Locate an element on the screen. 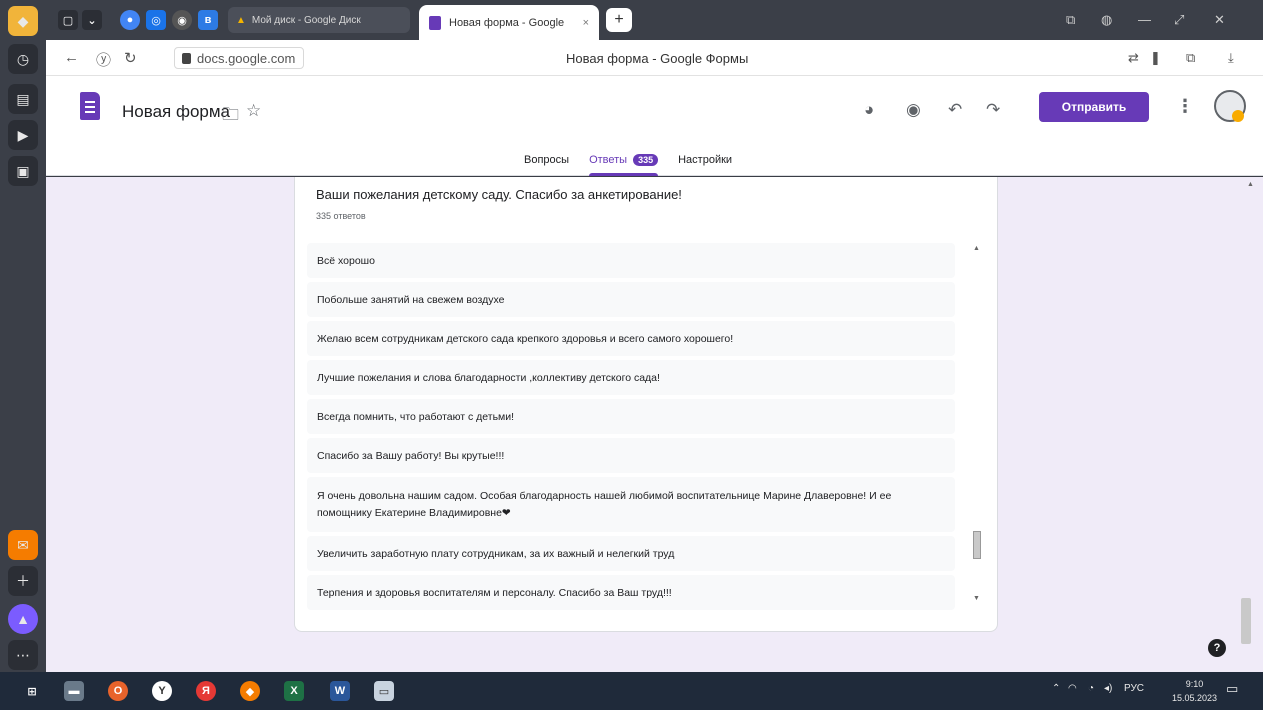  google-forms-icon is located at coordinates (435, 22).